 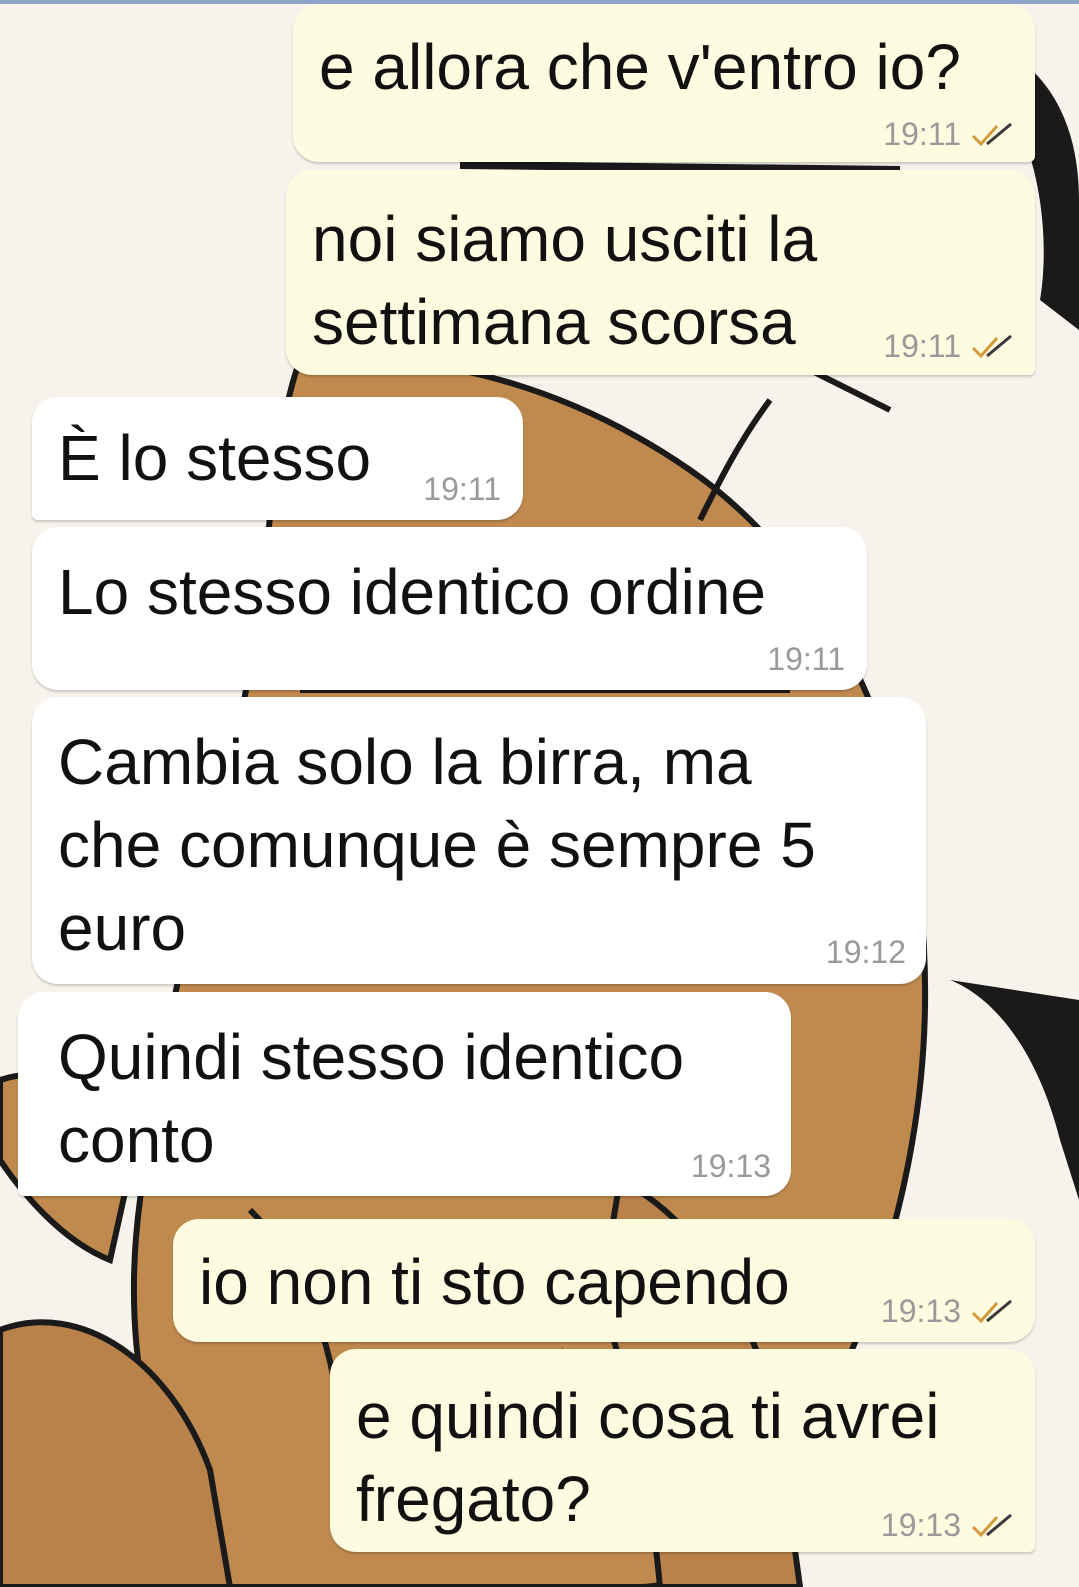 I want to click on message-bubble-outgoing: e quindi cosa ti avrei fregato? 19:13, so click(x=682, y=1450).